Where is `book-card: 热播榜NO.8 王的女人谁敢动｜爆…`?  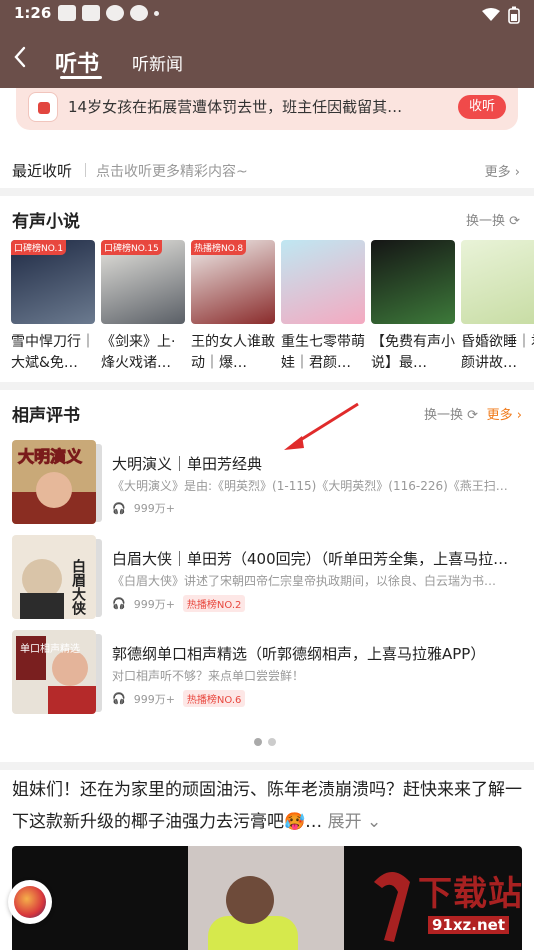 book-card: 热播榜NO.8 王的女人谁敢动｜爆… is located at coordinates (233, 307).